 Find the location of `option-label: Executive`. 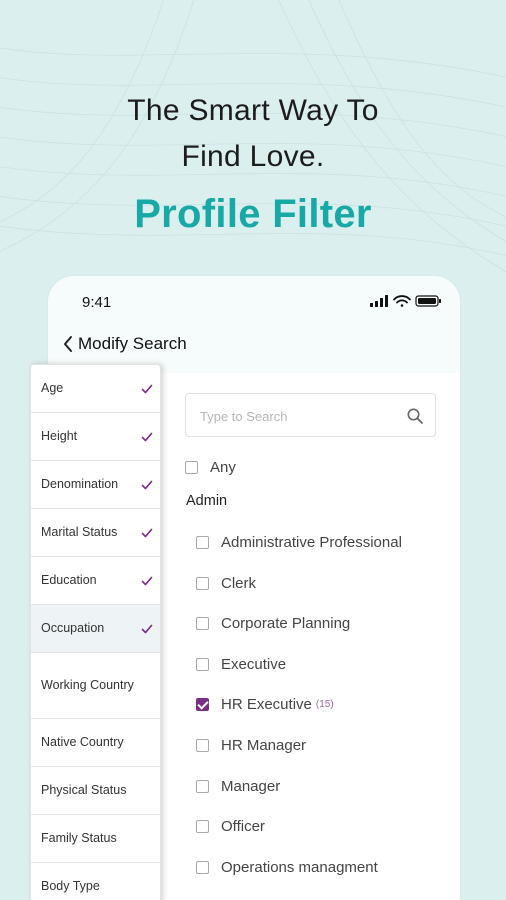

option-label: Executive is located at coordinates (254, 664).